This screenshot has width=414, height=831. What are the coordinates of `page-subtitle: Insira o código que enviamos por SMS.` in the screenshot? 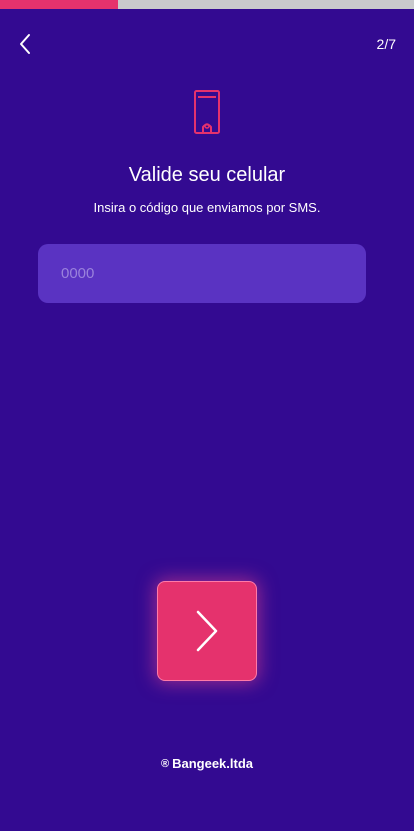 It's located at (207, 207).